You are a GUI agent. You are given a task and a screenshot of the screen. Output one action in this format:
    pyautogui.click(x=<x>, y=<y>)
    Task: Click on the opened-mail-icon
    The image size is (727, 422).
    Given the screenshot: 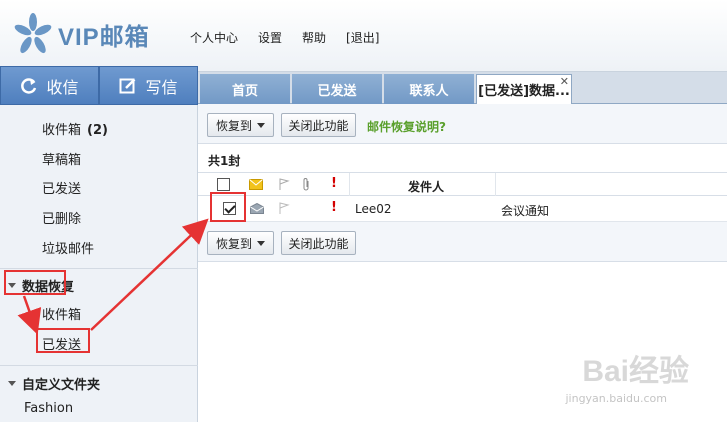 What is the action you would take?
    pyautogui.click(x=257, y=208)
    